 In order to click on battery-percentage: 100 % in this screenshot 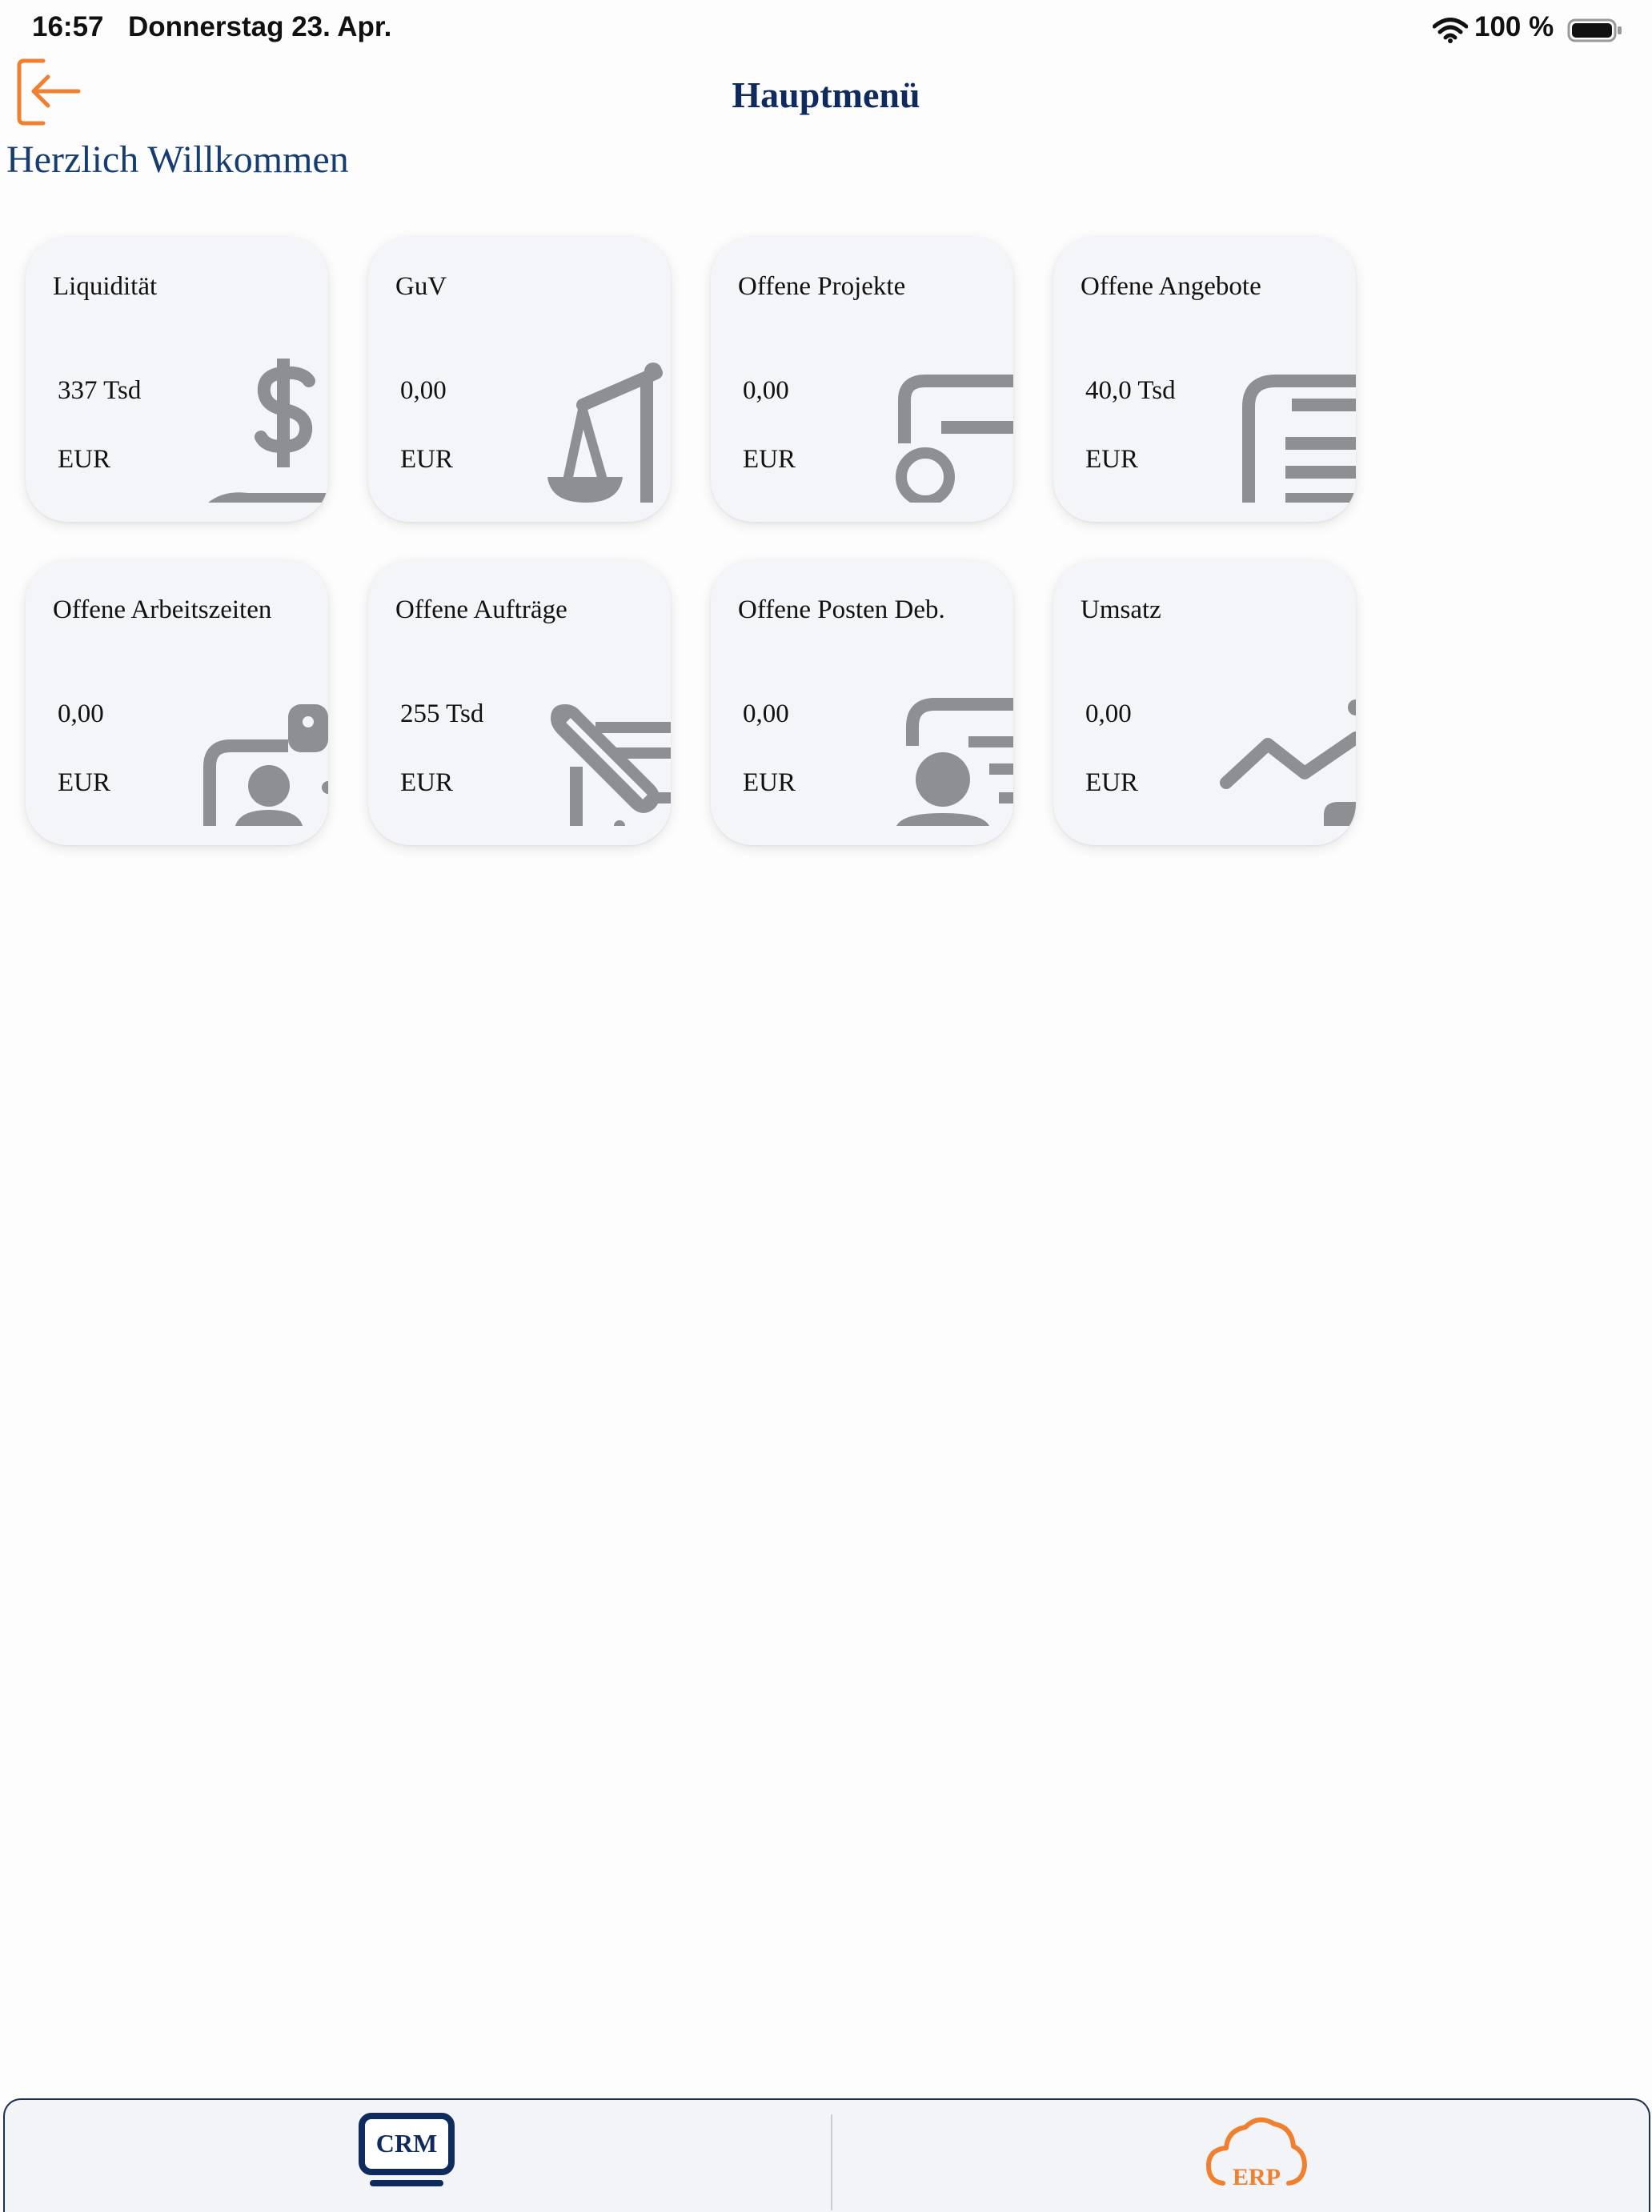, I will do `click(1514, 26)`.